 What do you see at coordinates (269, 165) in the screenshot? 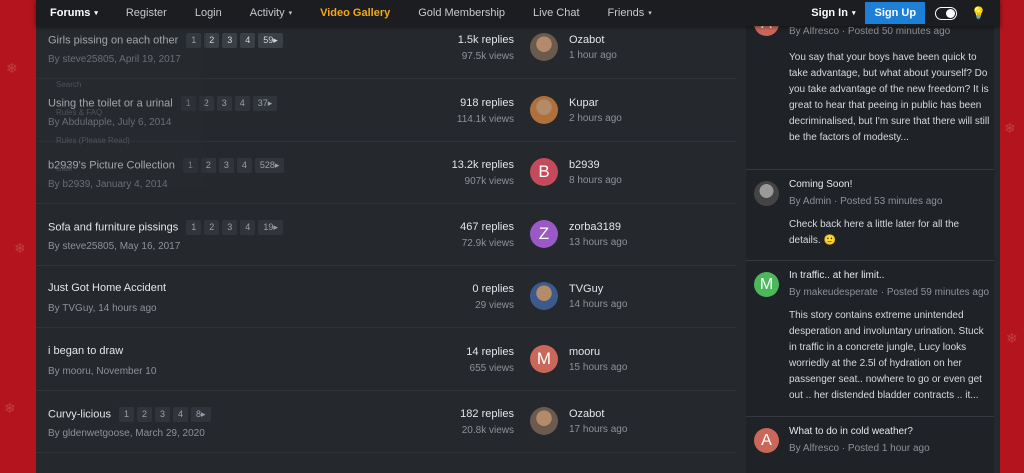
I see `page-link: 528▸` at bounding box center [269, 165].